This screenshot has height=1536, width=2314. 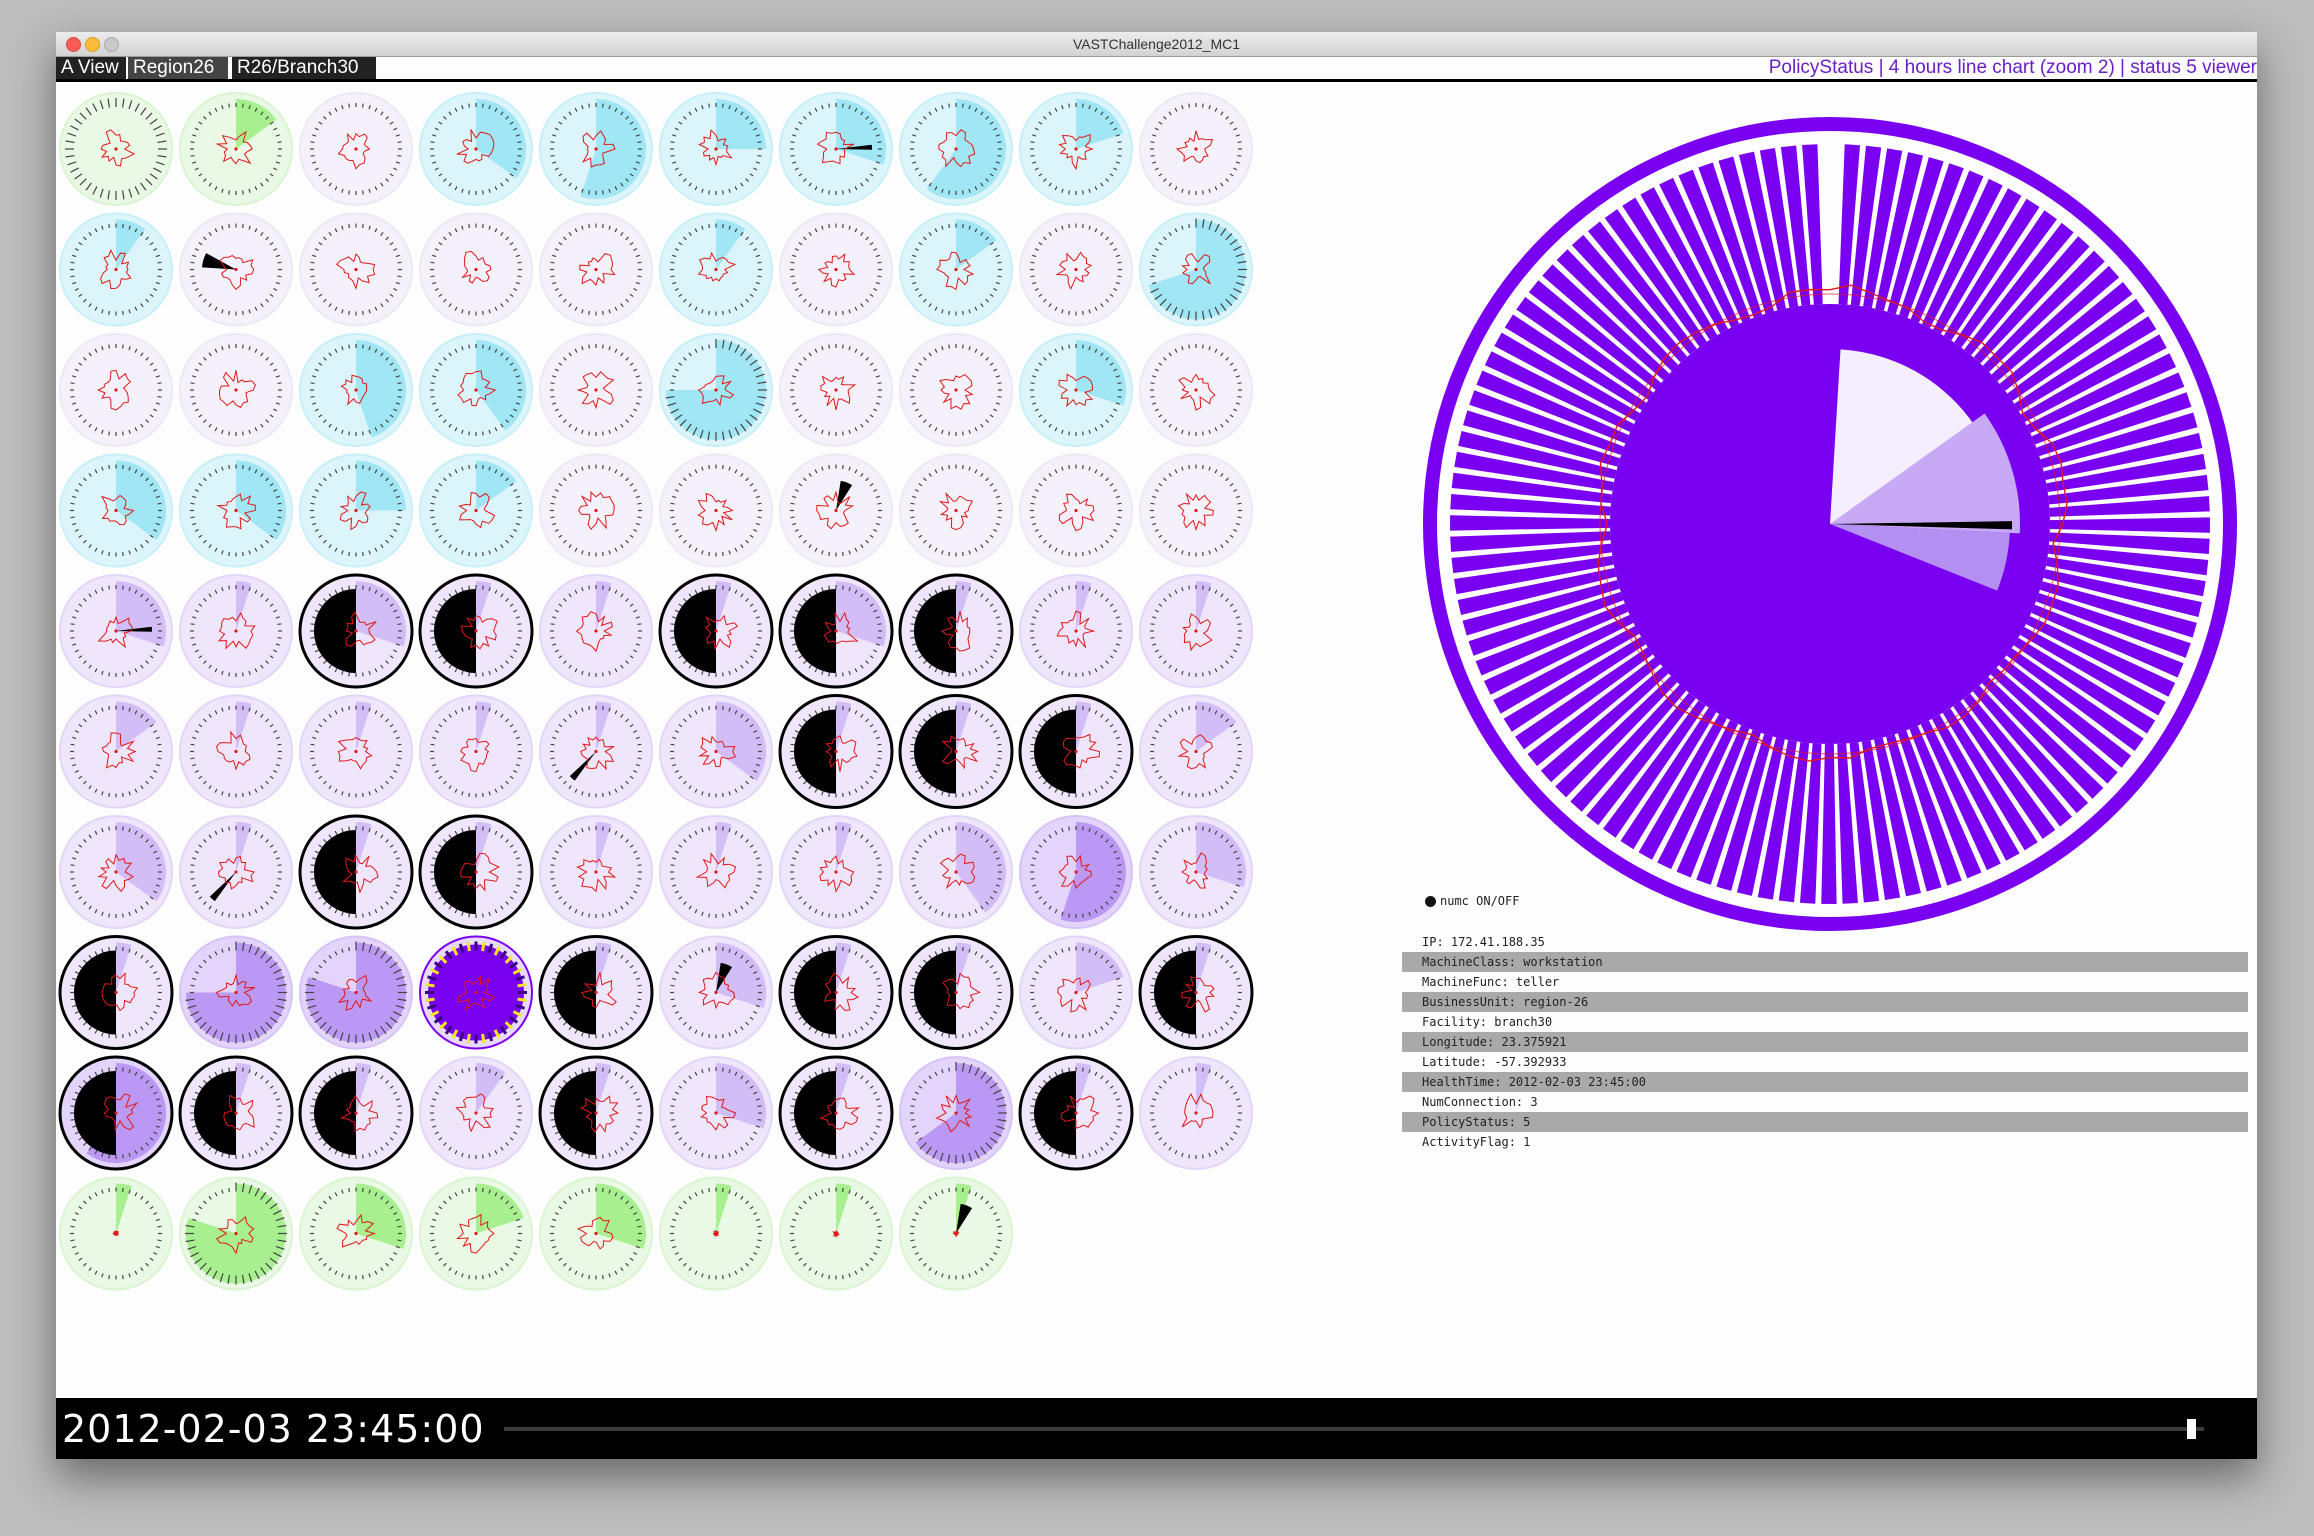 What do you see at coordinates (2191, 1429) in the screenshot?
I see `timeline-slider-handle` at bounding box center [2191, 1429].